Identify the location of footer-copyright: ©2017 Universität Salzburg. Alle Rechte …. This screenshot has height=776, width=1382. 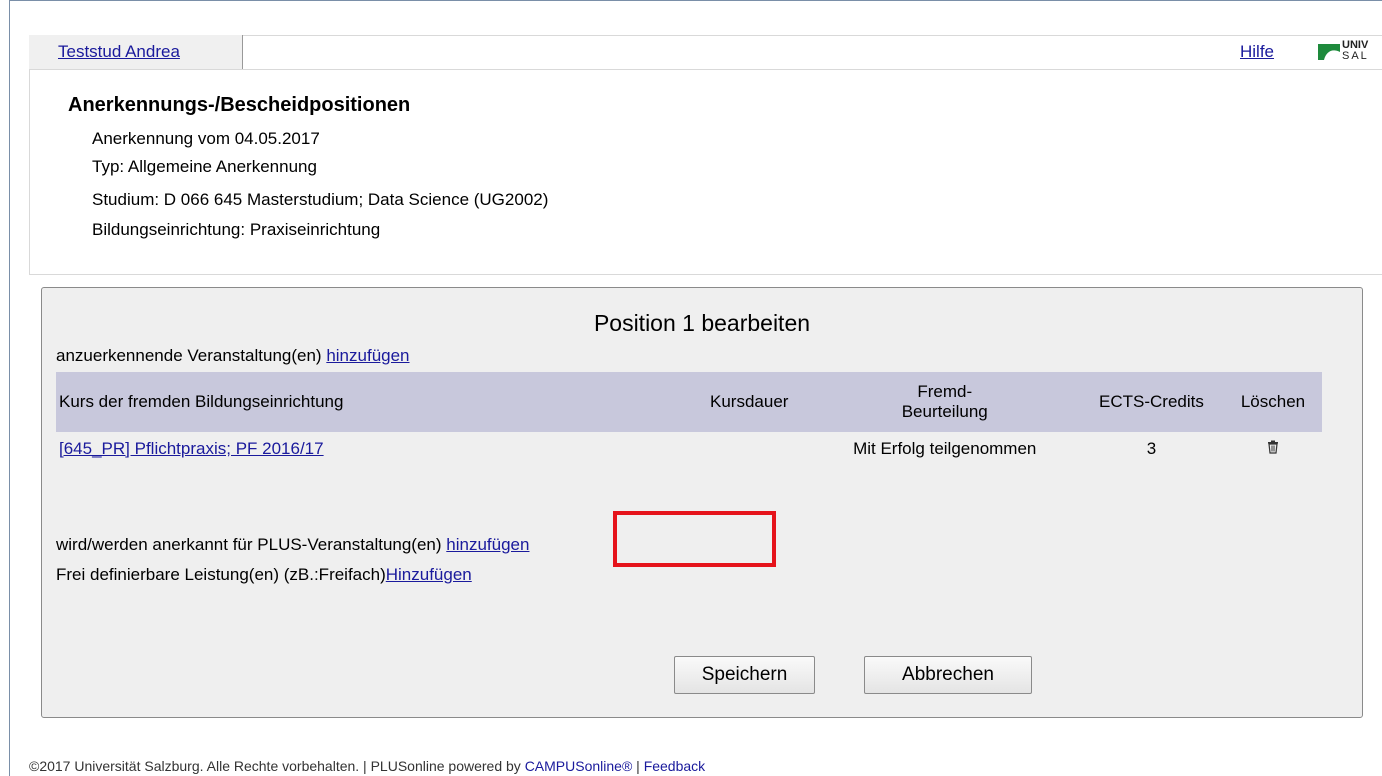
(277, 766).